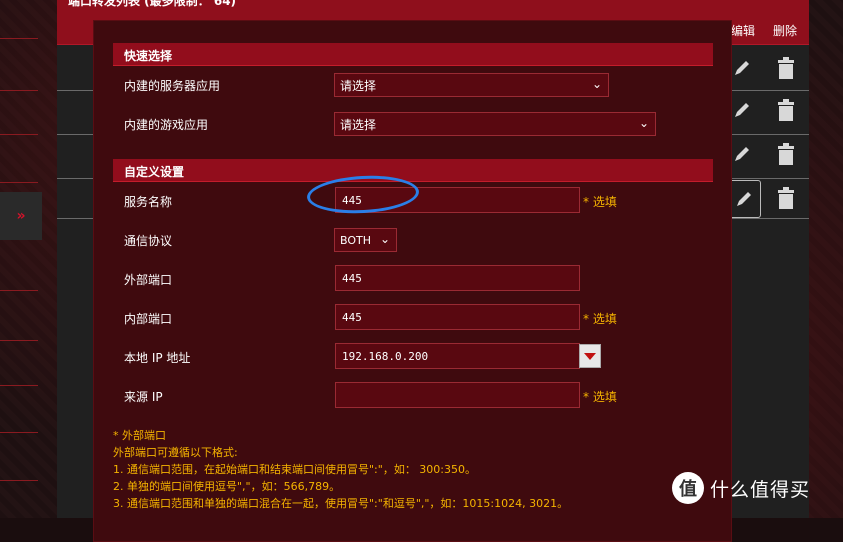 The image size is (843, 542). I want to click on protocol-select: BOTH ⌄, so click(365, 240).